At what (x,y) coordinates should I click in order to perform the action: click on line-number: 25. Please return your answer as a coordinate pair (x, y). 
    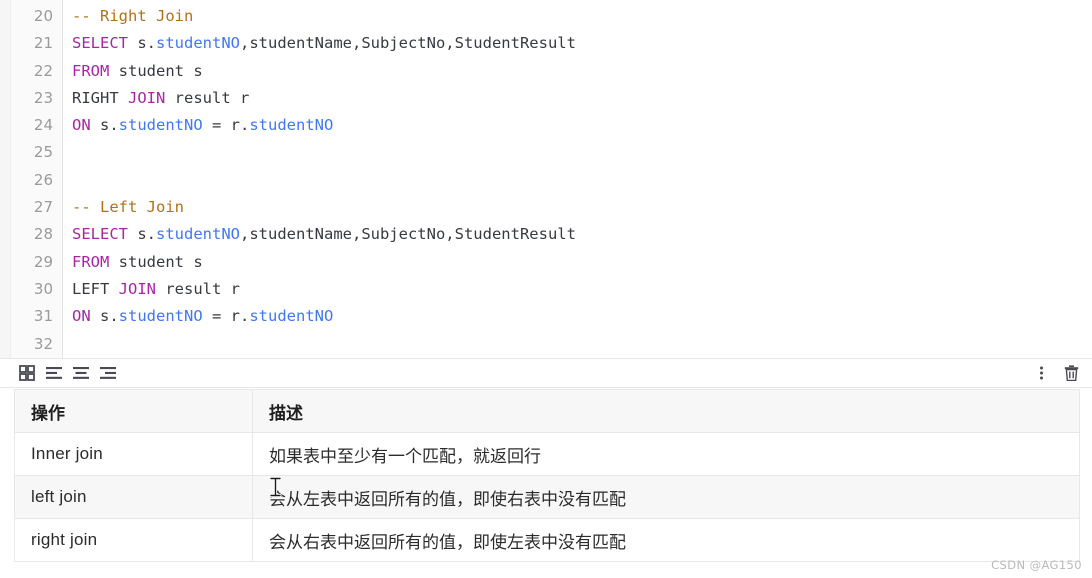
    Looking at the image, I should click on (43, 152).